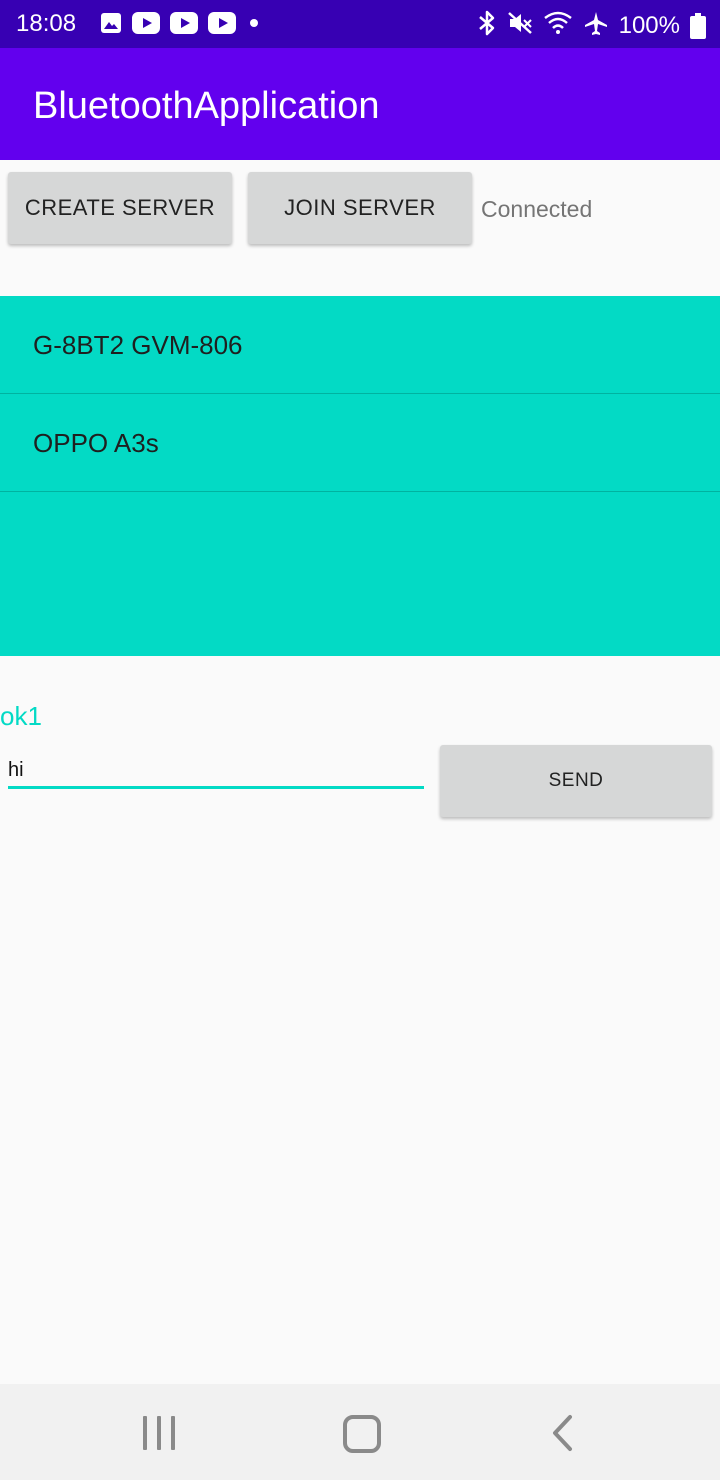 The height and width of the screenshot is (1480, 720). Describe the element at coordinates (520, 25) in the screenshot. I see `mute-icon` at that location.